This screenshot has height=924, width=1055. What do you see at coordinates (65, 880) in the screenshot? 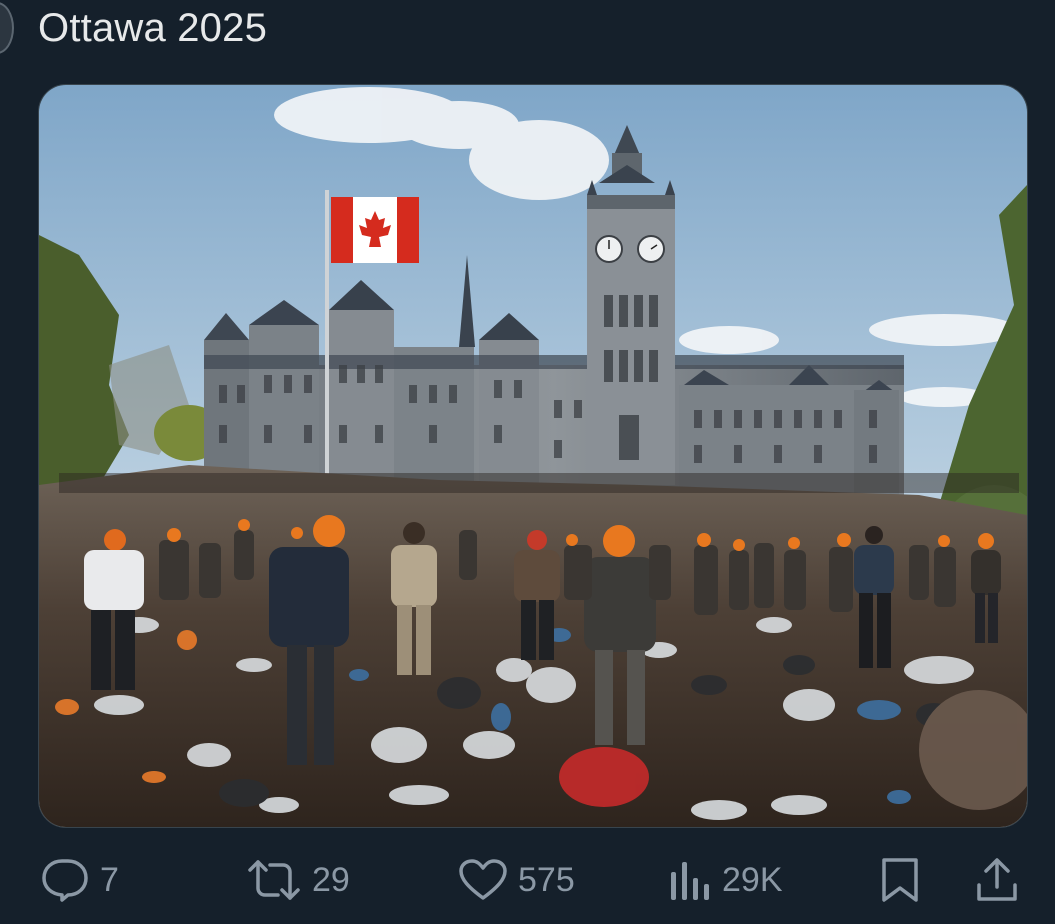
I see `reply-icon` at bounding box center [65, 880].